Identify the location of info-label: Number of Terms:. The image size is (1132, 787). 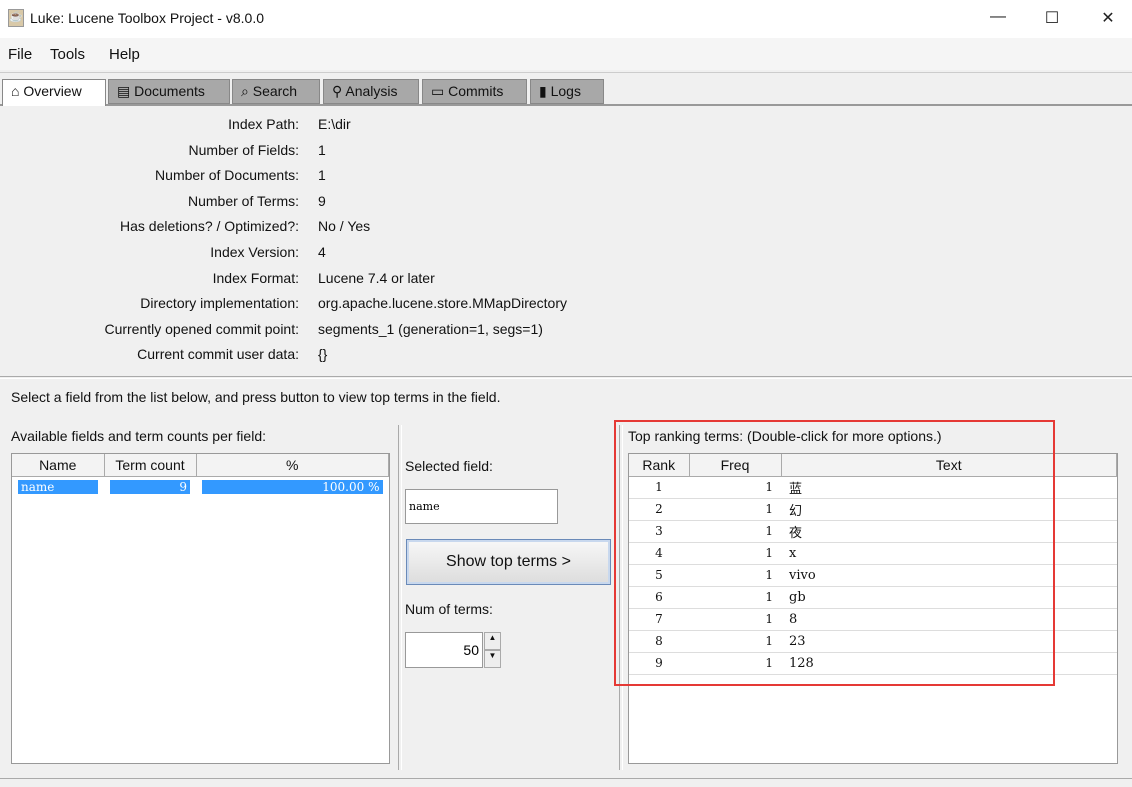
(243, 200).